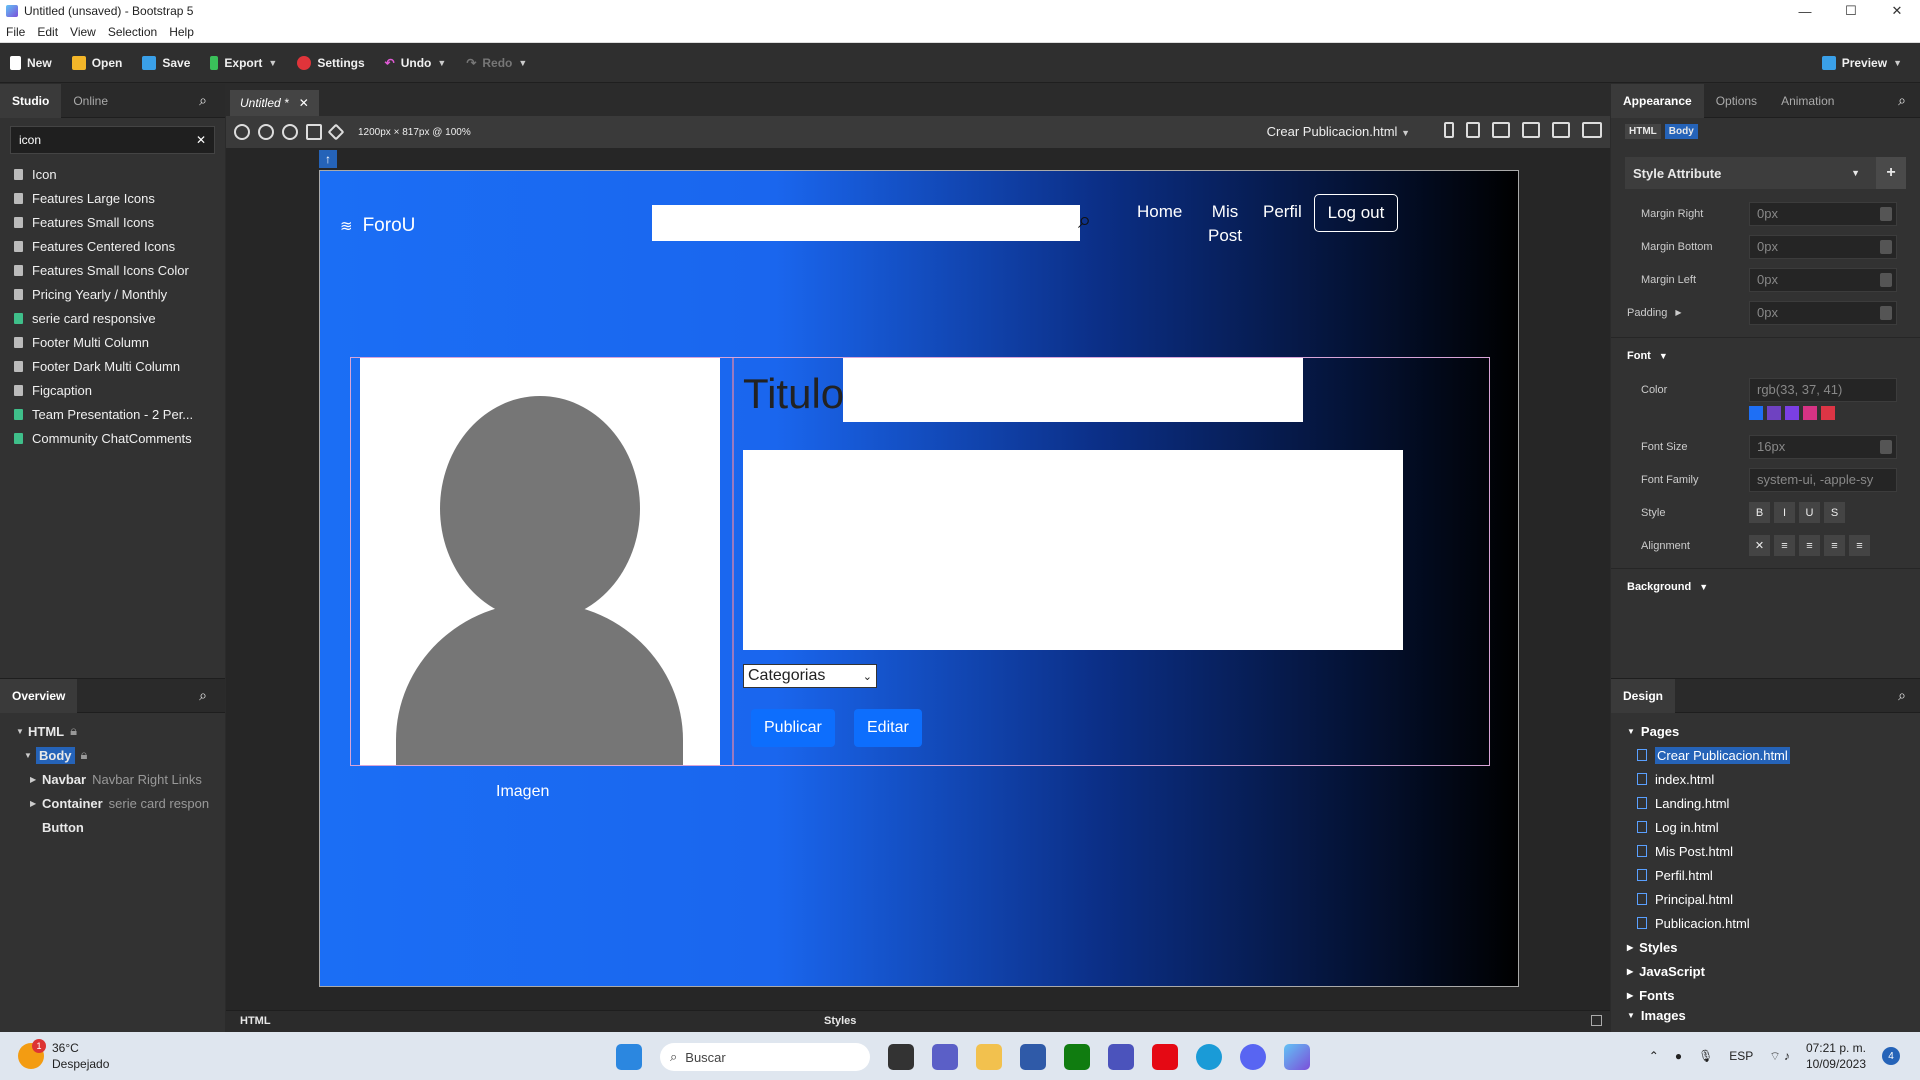  I want to click on images-folder: ▼ Images, so click(1765, 1015).